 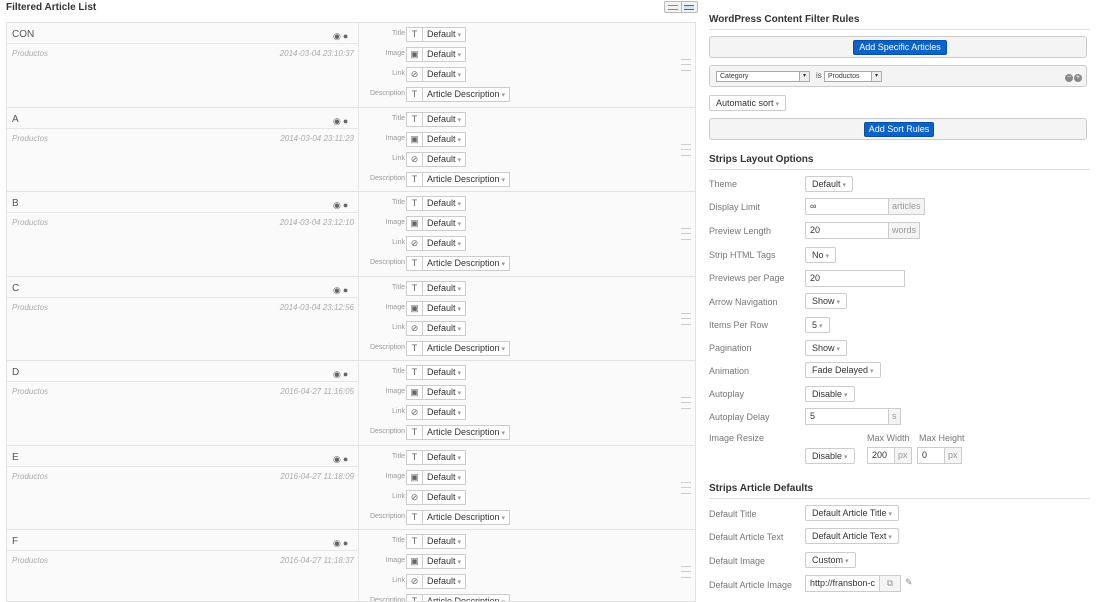 I want to click on field-row: Image ▣ Default ▾, so click(x=519, y=139).